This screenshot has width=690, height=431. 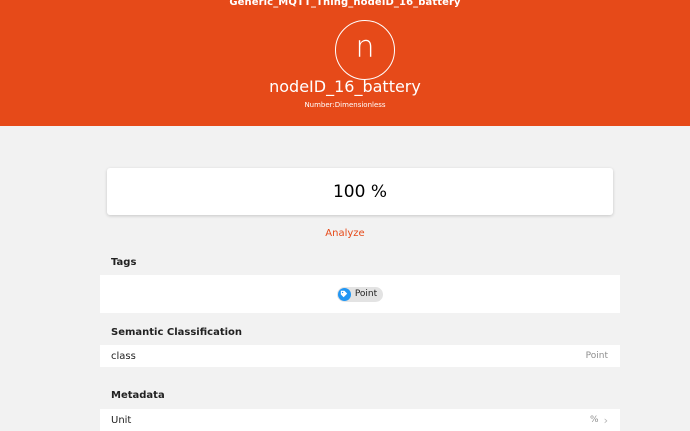 I want to click on tags-section-title: Tags, so click(x=124, y=262).